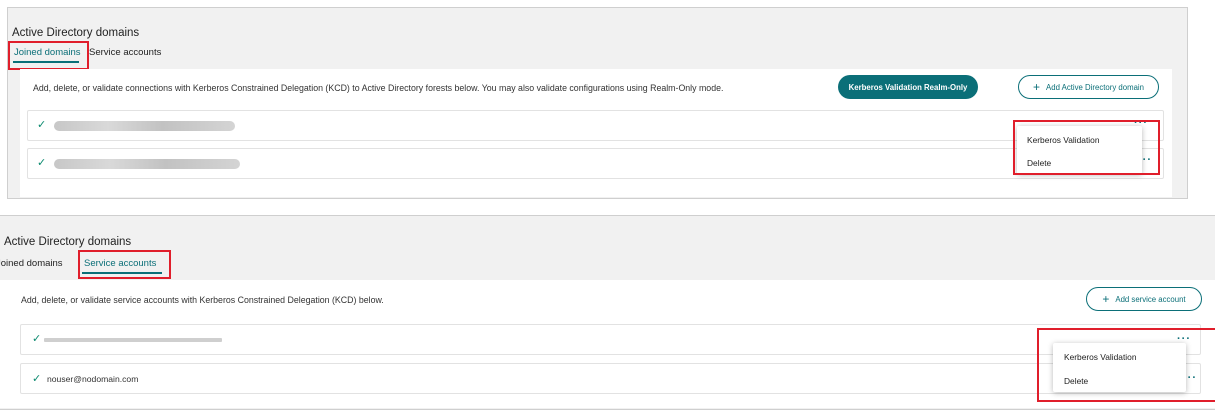  I want to click on service-account-name: nouser@nodomain.com, so click(93, 379).